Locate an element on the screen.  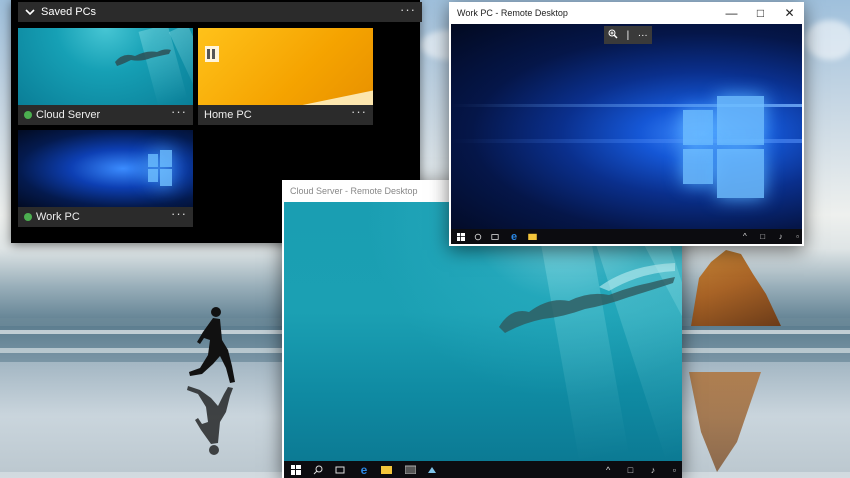
pc-name: Cloud Server is located at coordinates (68, 115).